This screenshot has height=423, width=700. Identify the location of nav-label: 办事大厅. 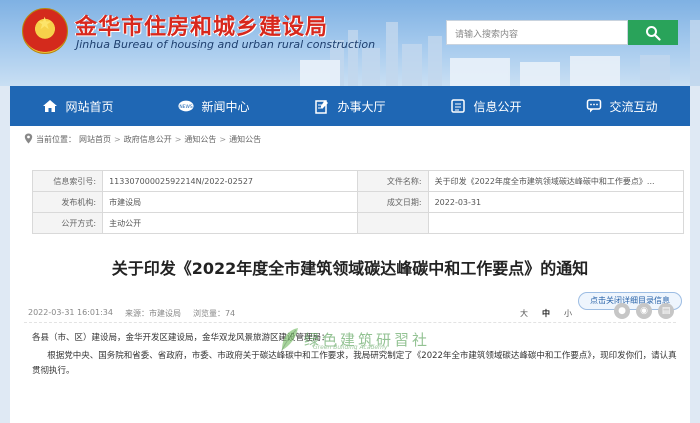
(361, 106).